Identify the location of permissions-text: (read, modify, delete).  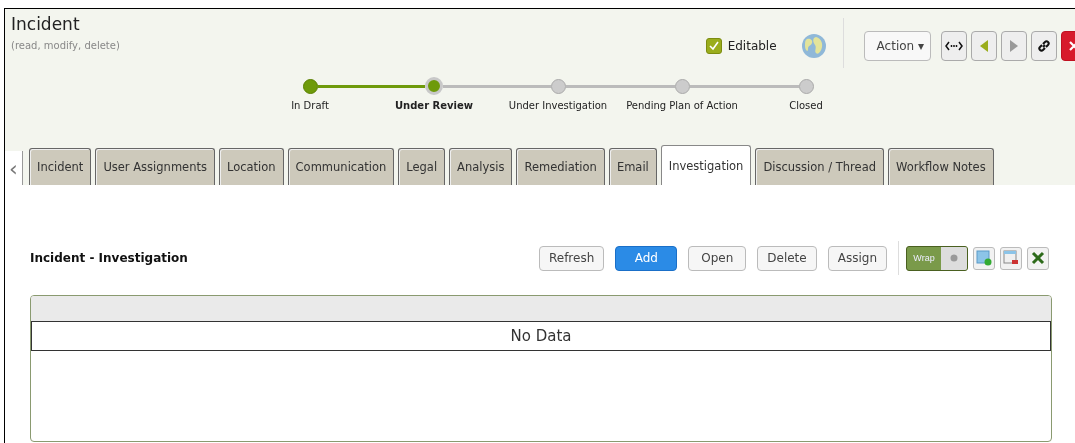
(65, 45).